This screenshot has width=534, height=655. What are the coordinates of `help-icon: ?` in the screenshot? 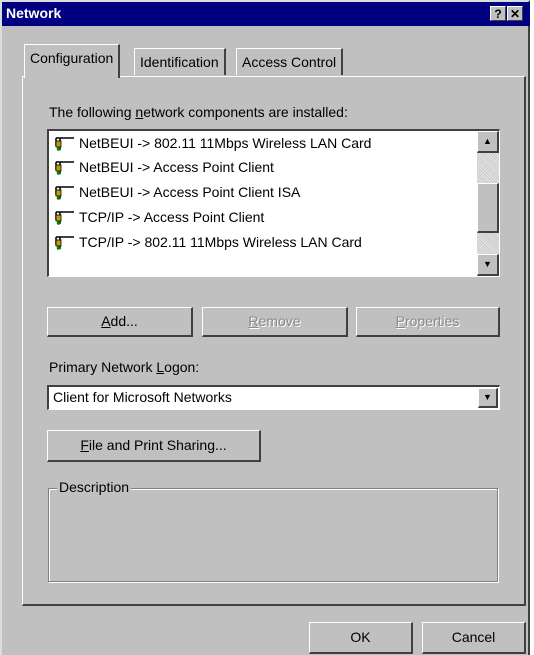 It's located at (498, 13).